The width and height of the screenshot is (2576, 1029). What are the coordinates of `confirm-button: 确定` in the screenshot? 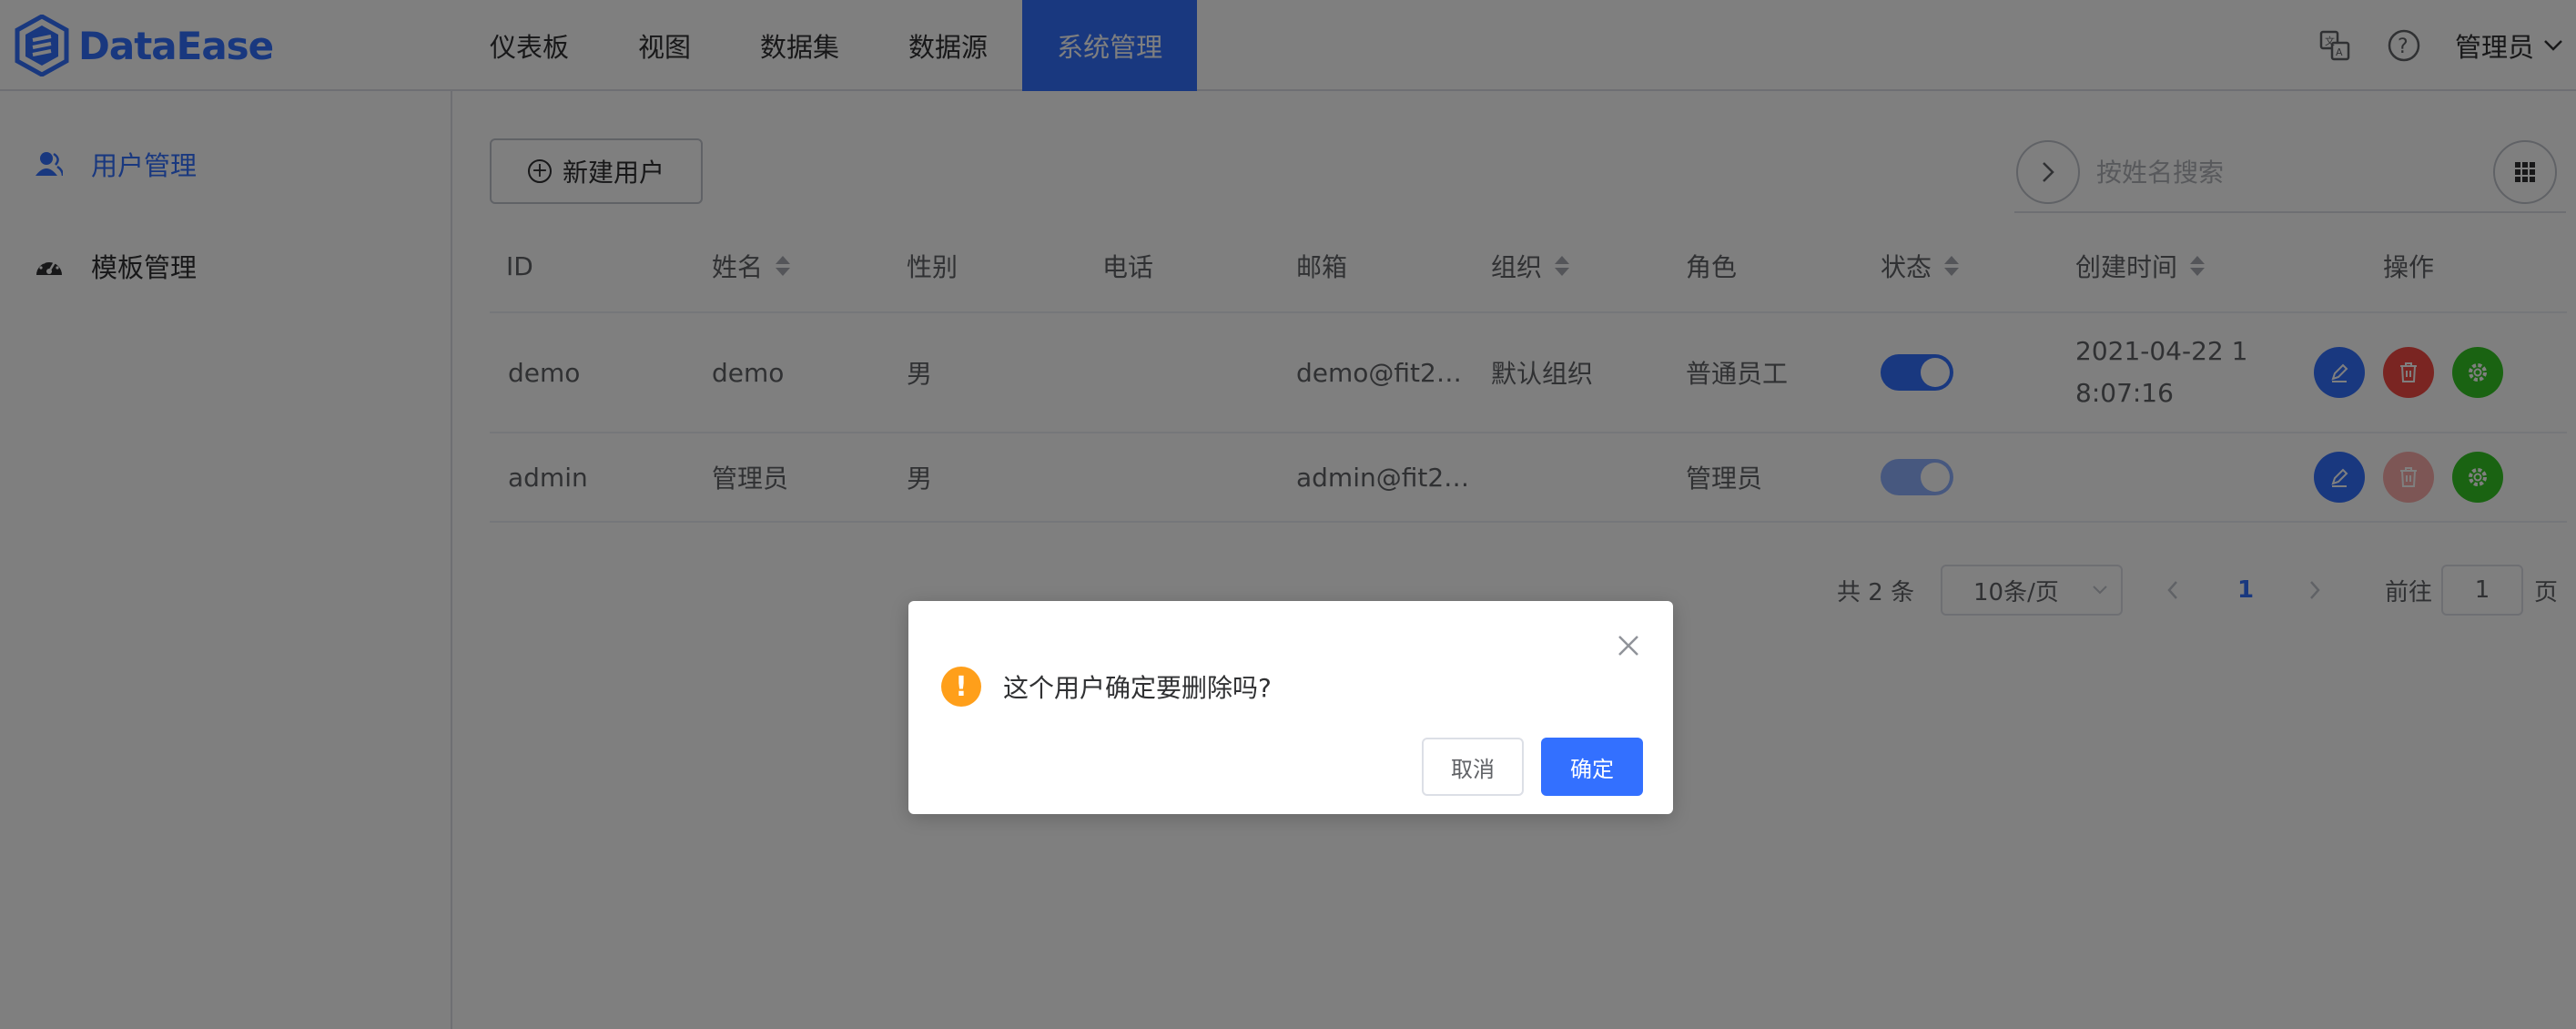 It's located at (1592, 767).